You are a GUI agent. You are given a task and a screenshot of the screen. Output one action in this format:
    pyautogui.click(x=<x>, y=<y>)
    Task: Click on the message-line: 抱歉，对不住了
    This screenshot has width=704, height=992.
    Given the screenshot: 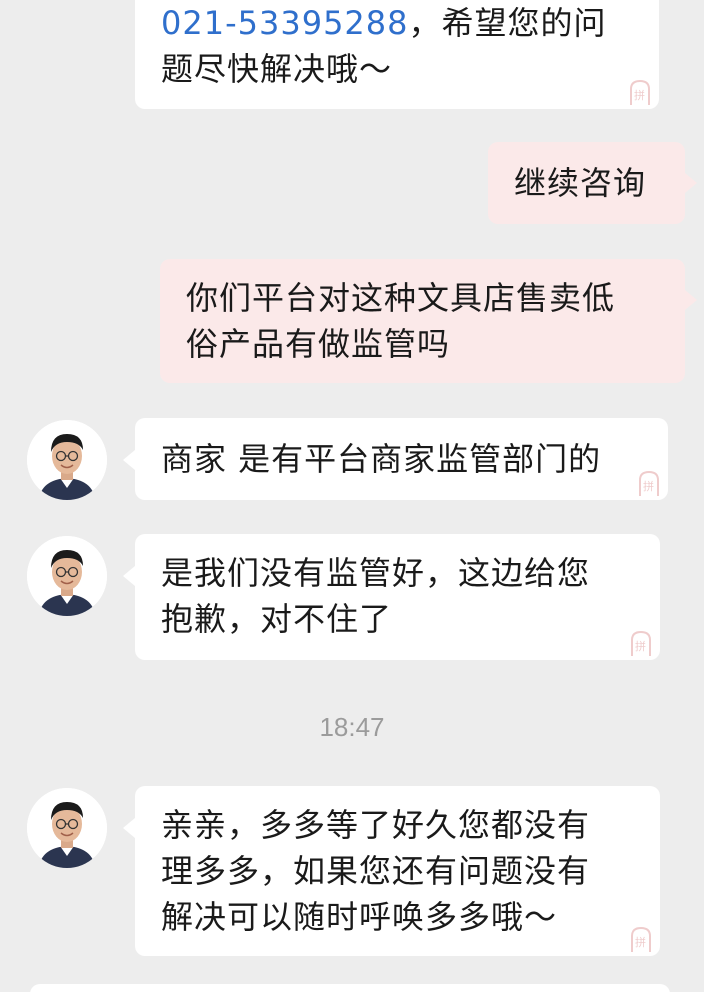 What is the action you would take?
    pyautogui.click(x=277, y=619)
    